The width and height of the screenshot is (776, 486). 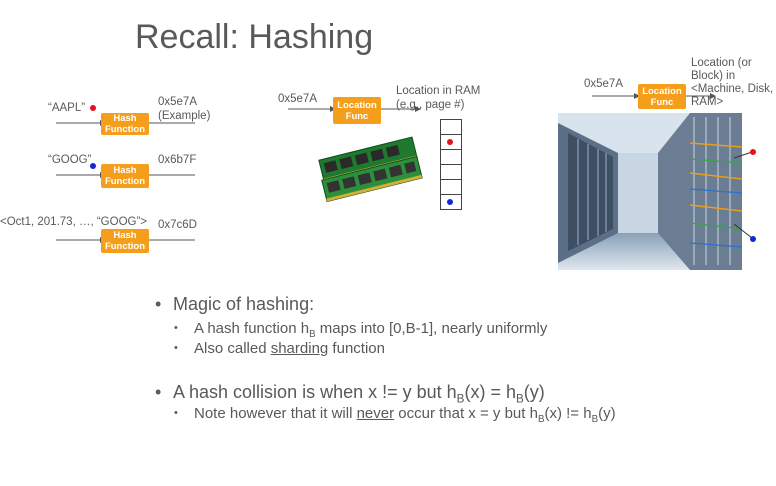 What do you see at coordinates (74, 222) in the screenshot?
I see `hash-input-3: <Oct1, 201.73, …, “GOOG”>` at bounding box center [74, 222].